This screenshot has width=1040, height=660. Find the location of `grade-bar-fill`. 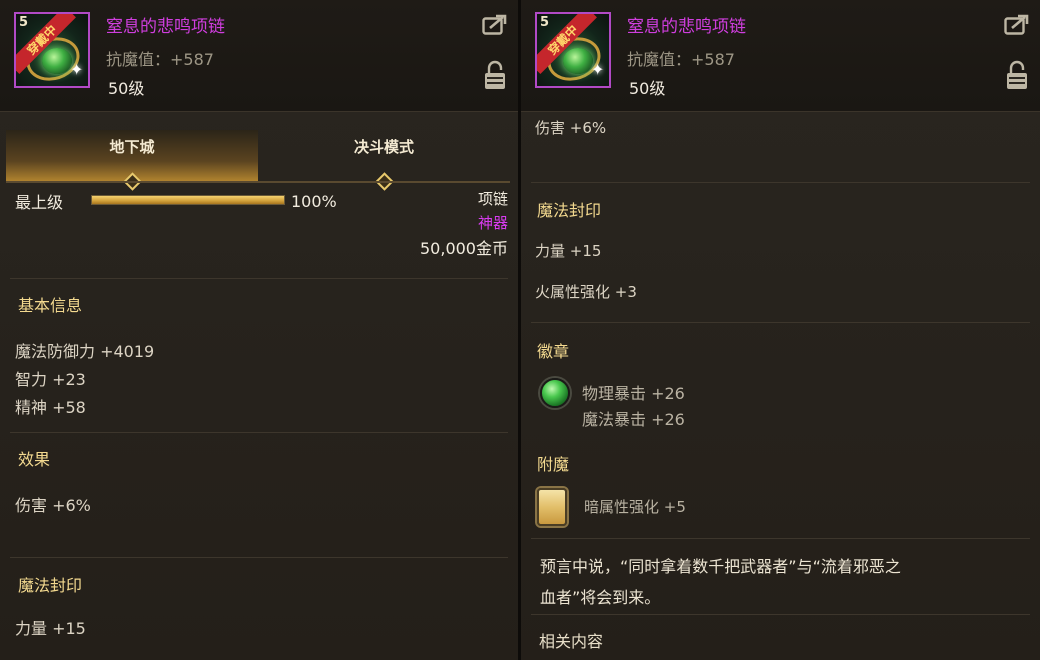

grade-bar-fill is located at coordinates (188, 200).